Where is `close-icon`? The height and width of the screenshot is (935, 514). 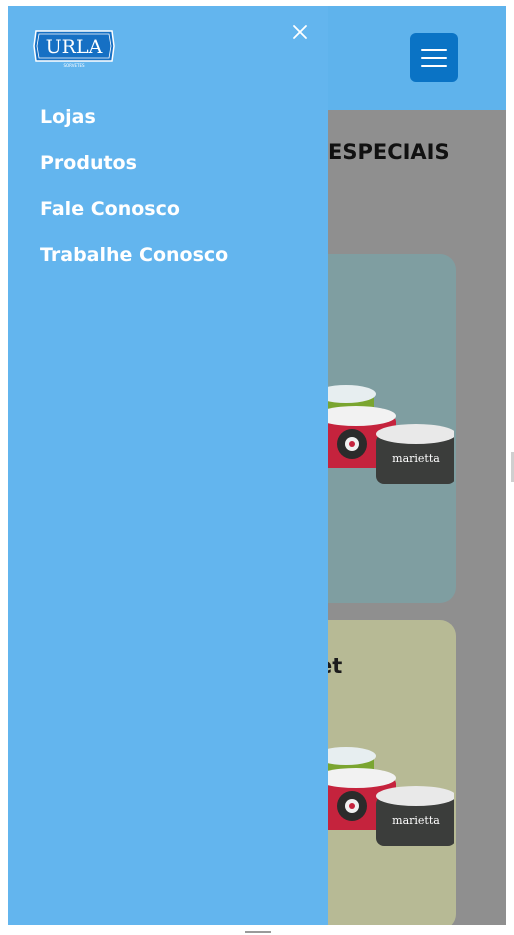 close-icon is located at coordinates (300, 32).